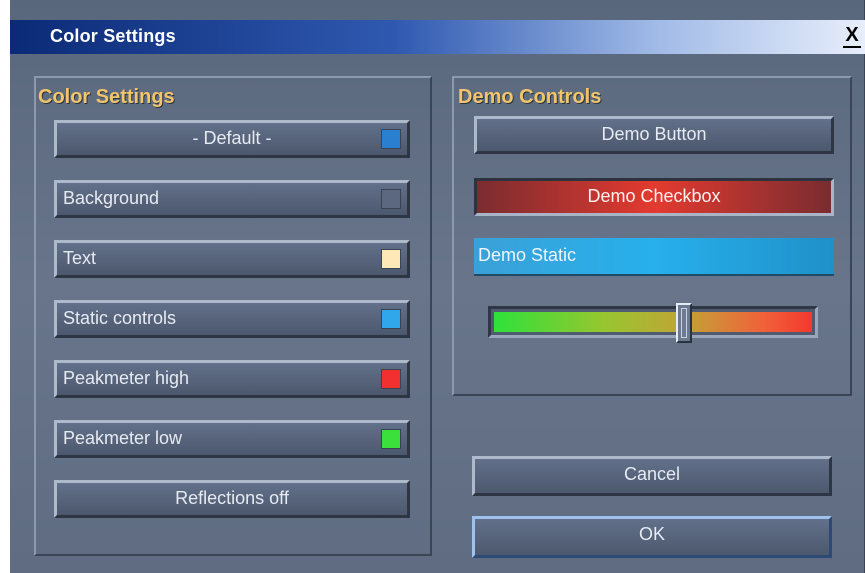 Image resolution: width=865 pixels, height=573 pixels. What do you see at coordinates (106, 97) in the screenshot?
I see `color-settings-heading: Color Settings` at bounding box center [106, 97].